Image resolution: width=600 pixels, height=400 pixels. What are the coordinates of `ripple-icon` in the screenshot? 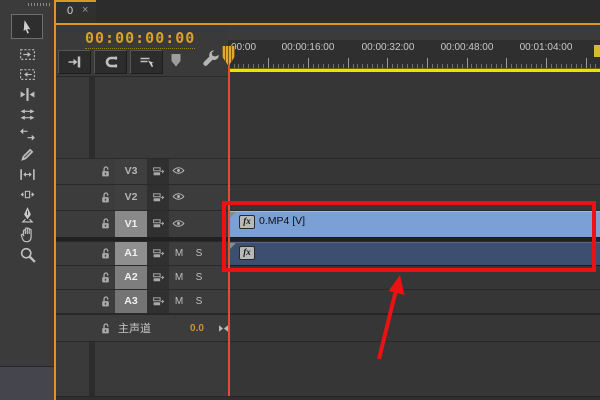 It's located at (27, 94).